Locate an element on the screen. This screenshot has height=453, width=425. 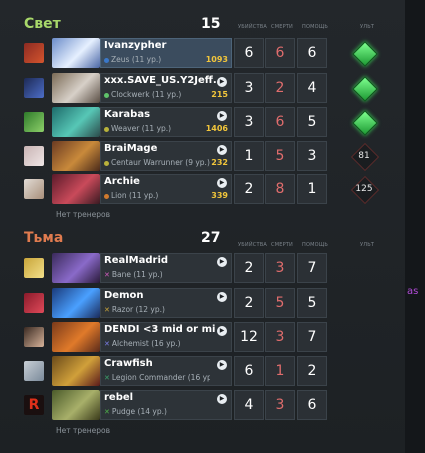
side-text-fragment: as is located at coordinates (413, 291).